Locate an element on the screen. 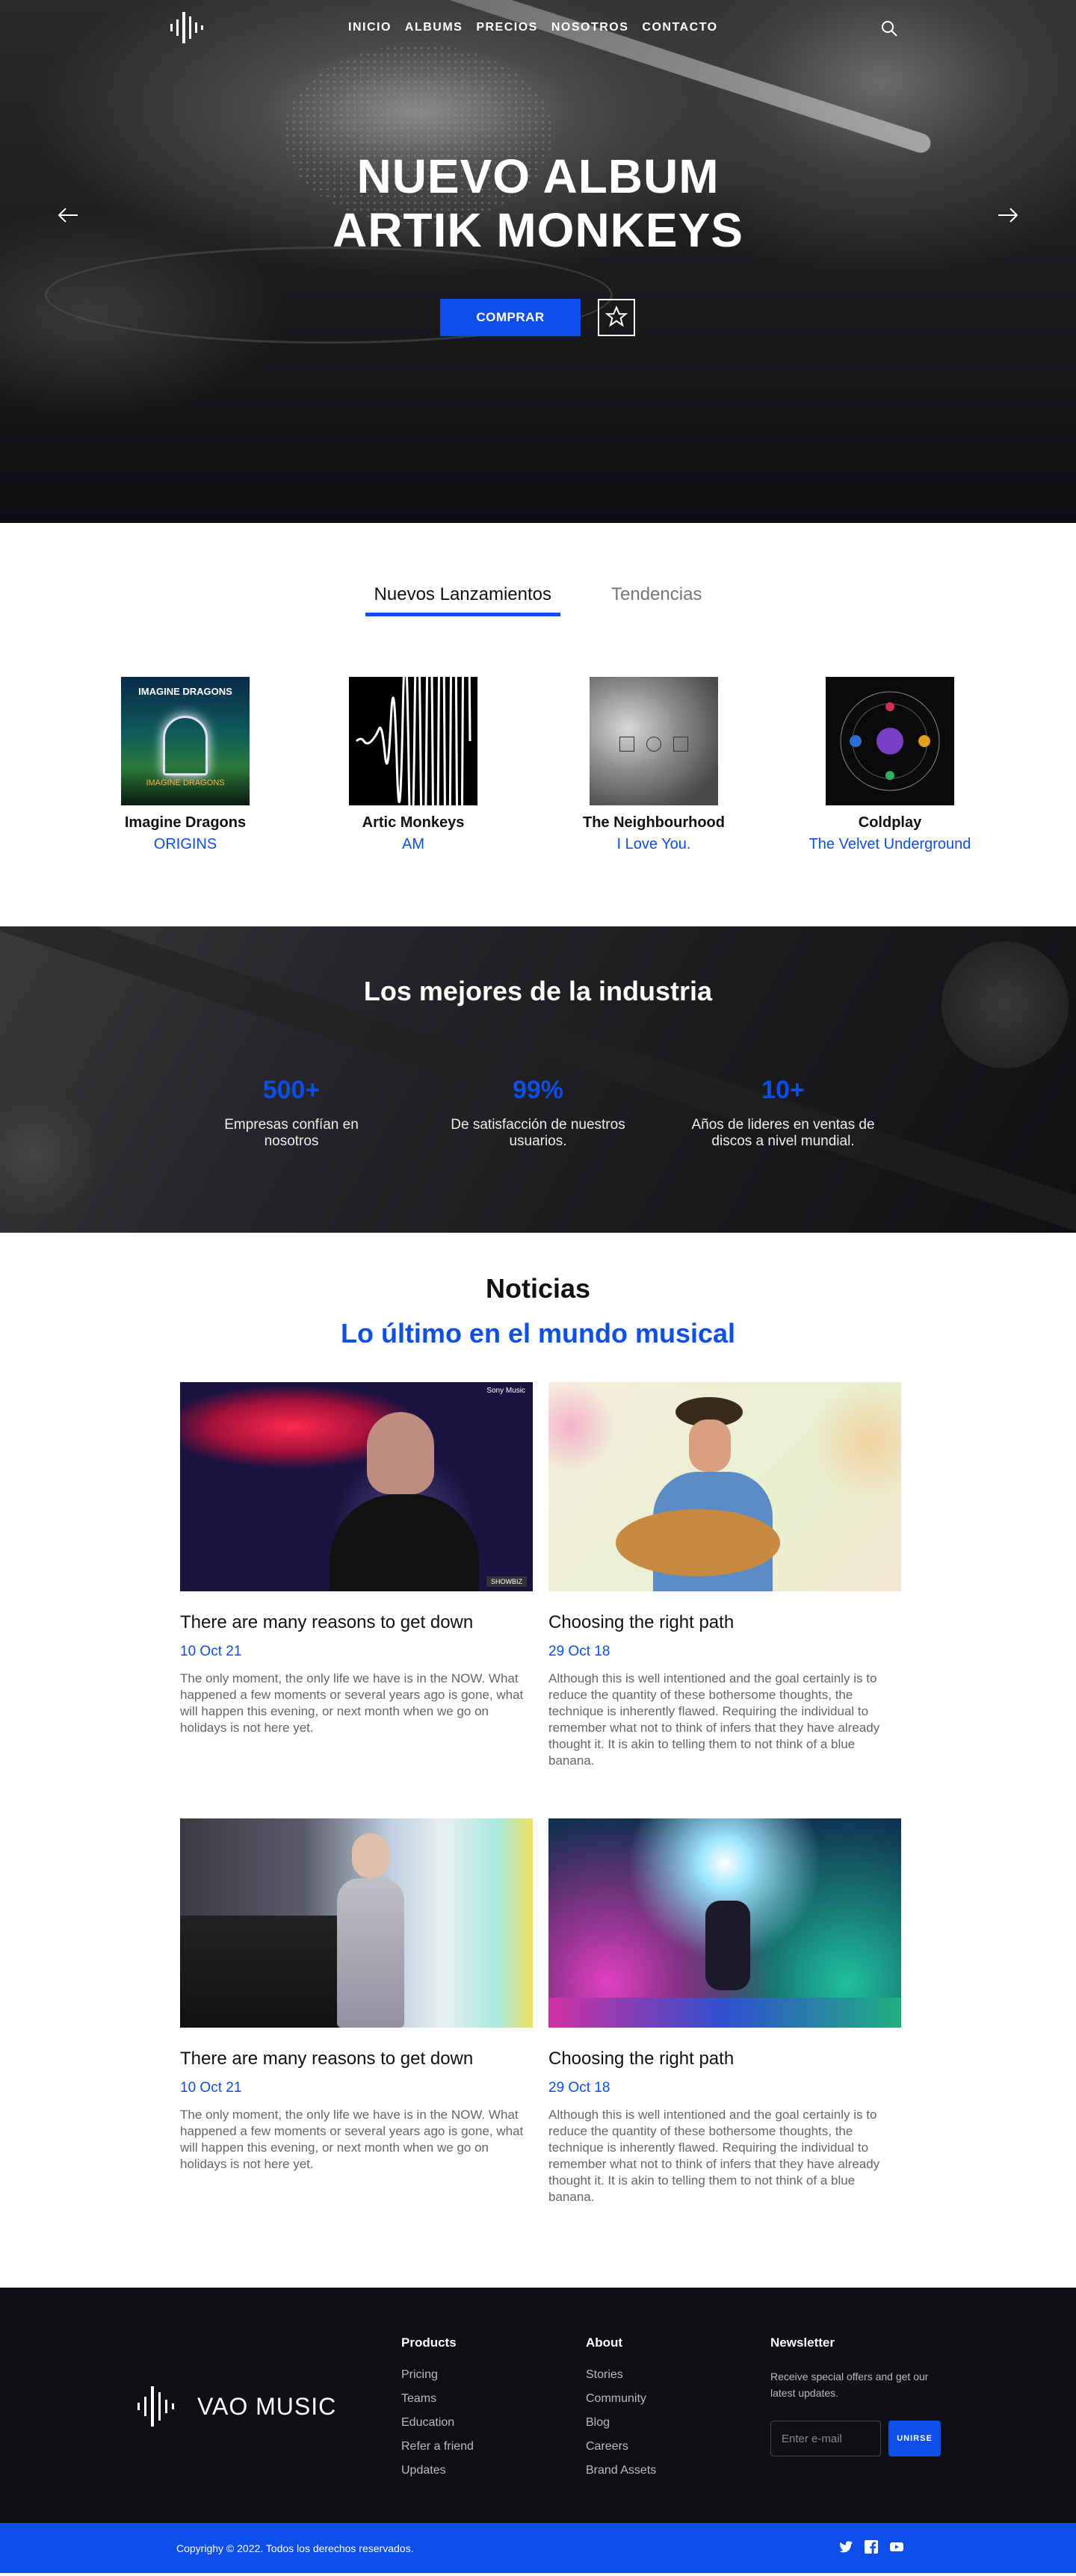 Image resolution: width=1076 pixels, height=2576 pixels. stat-value: 99% is located at coordinates (538, 1090).